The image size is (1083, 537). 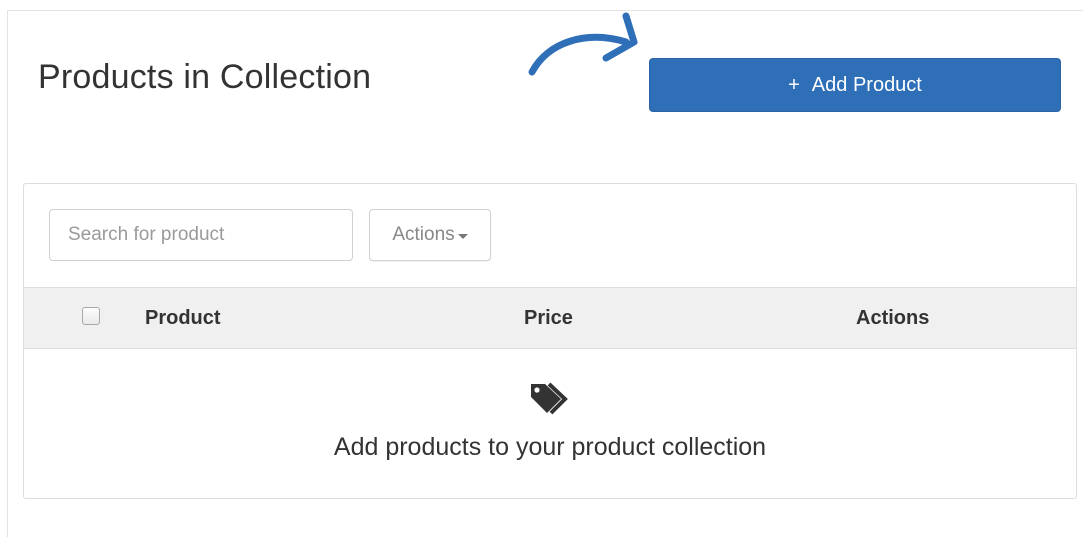 I want to click on actions-dropdown-label: Actions, so click(x=423, y=234).